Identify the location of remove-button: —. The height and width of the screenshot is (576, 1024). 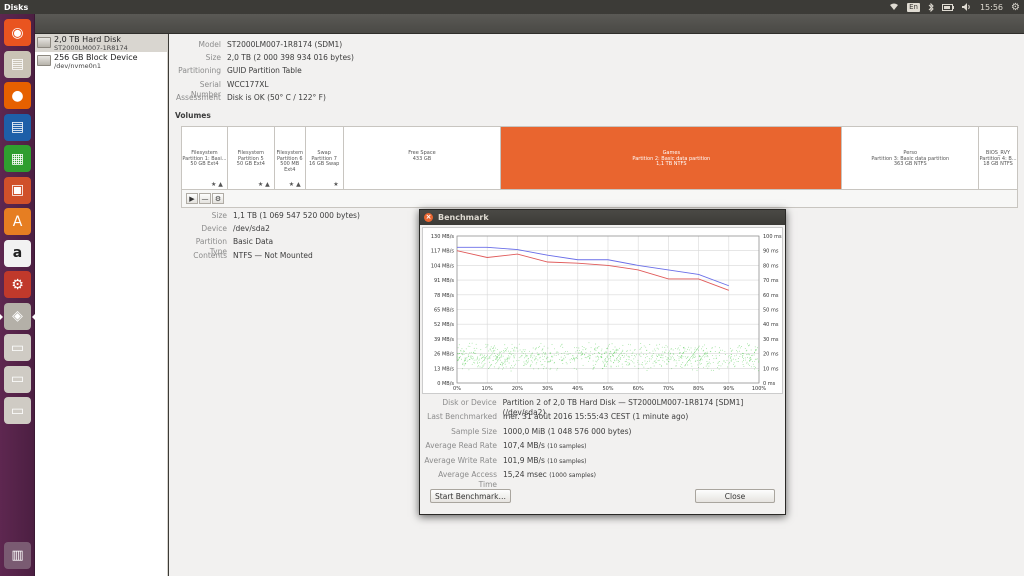
(205, 198).